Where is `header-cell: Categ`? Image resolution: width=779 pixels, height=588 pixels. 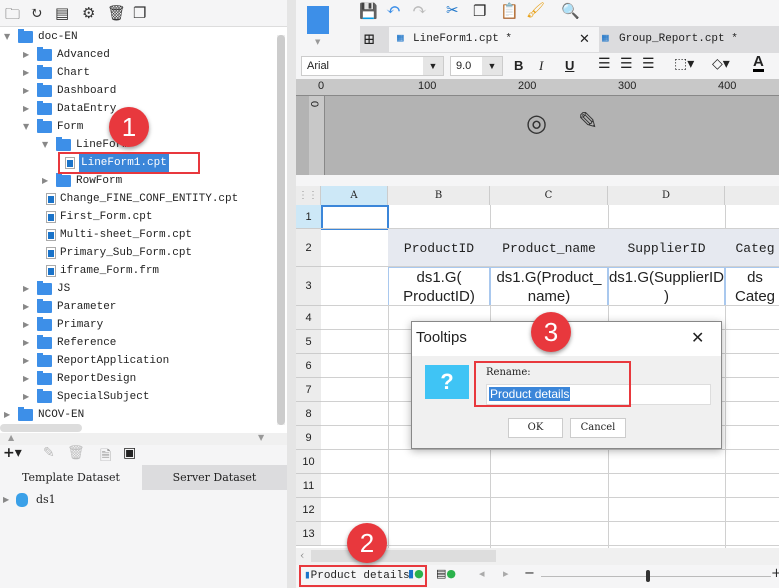 header-cell: Categ is located at coordinates (752, 248).